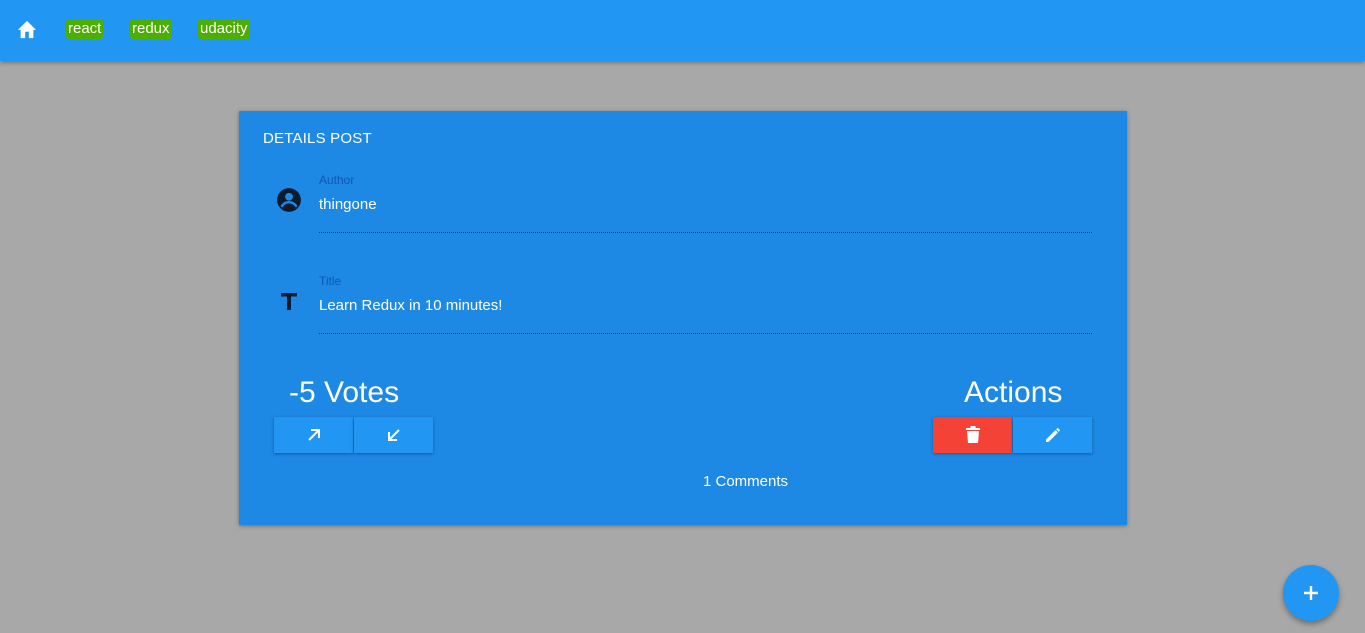 The width and height of the screenshot is (1365, 633). I want to click on author-underline, so click(705, 232).